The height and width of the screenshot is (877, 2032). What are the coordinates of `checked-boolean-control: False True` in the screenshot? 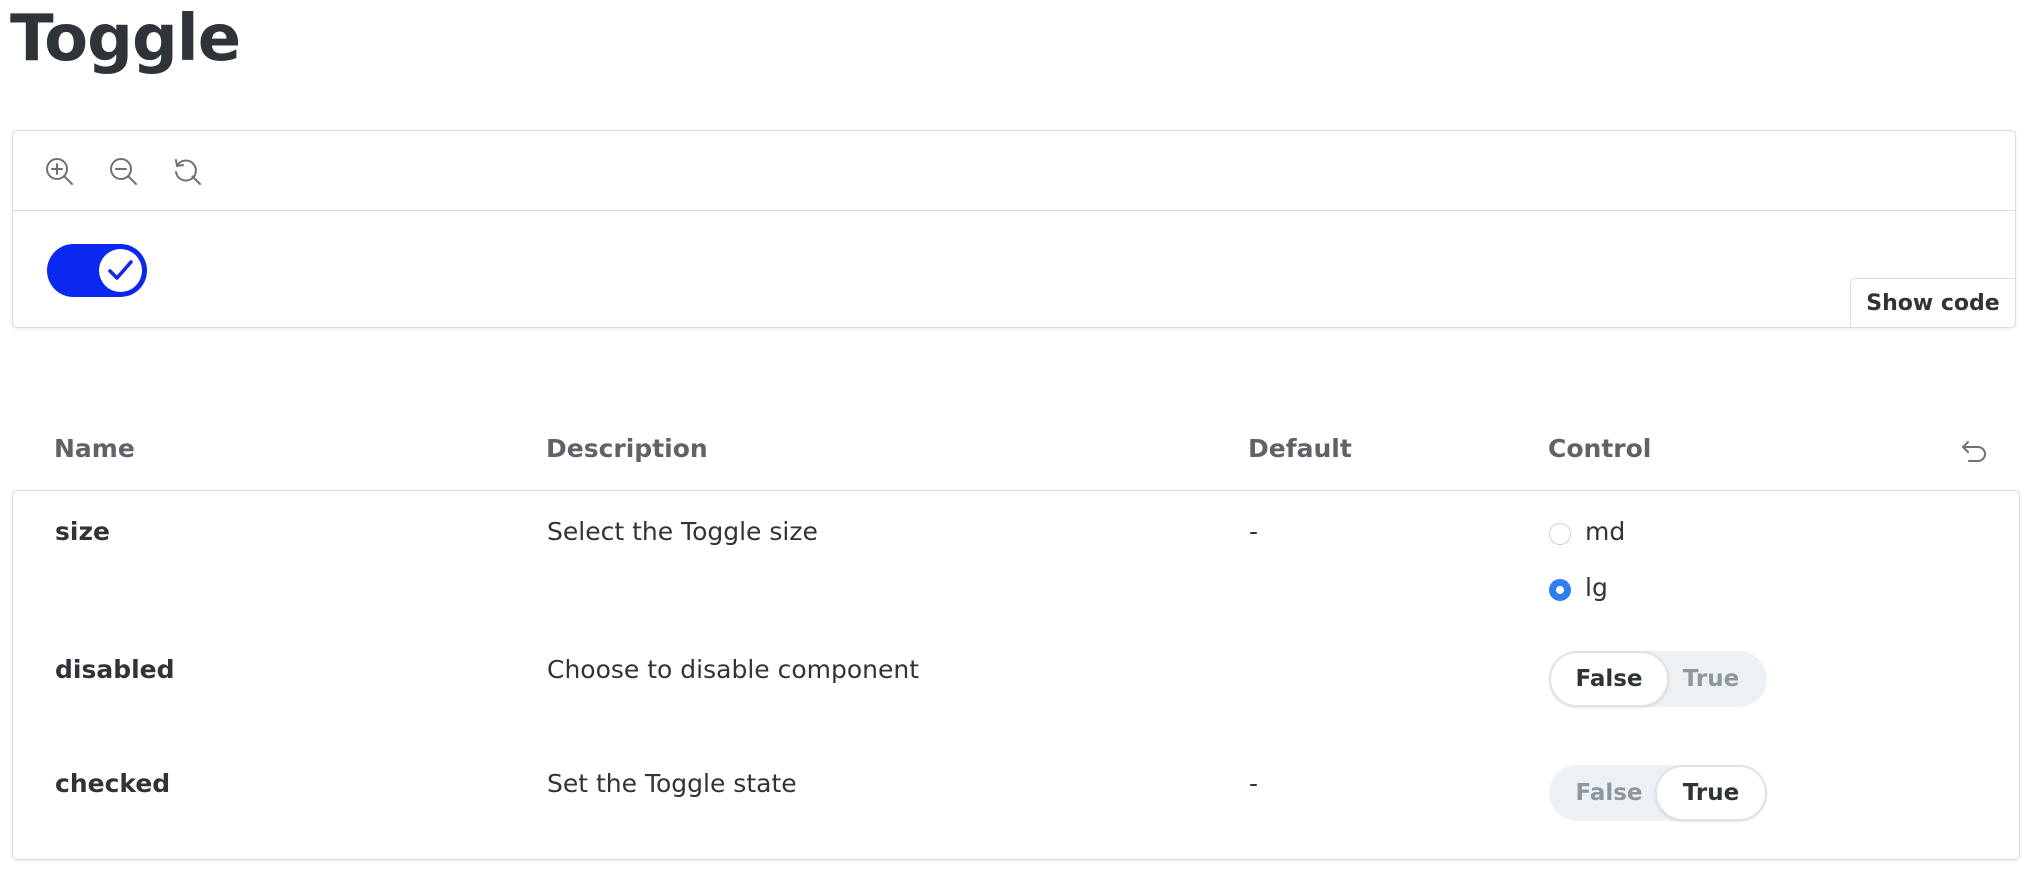 It's located at (1658, 793).